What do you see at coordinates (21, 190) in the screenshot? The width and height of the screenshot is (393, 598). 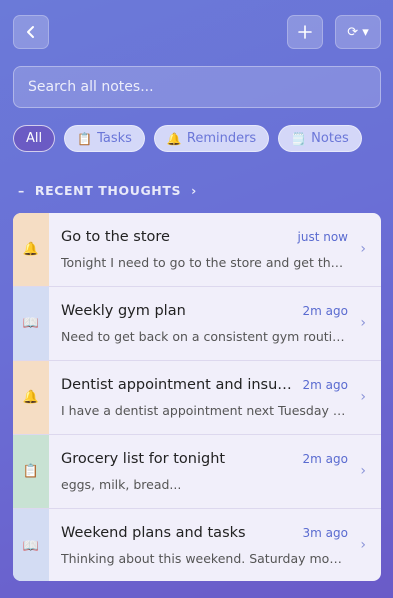 I see `collapse-icon: –` at bounding box center [21, 190].